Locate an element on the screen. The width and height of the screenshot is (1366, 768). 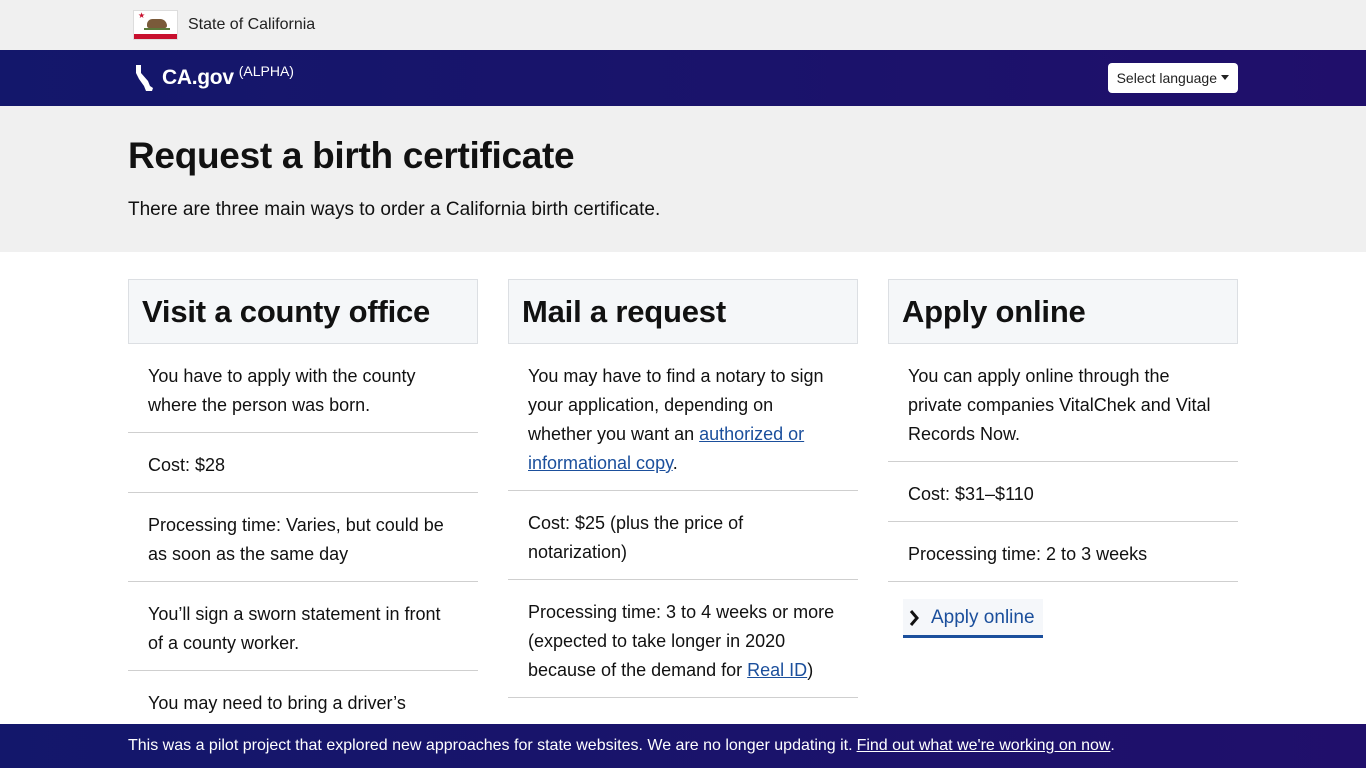
utility-bar: ★ State of California is located at coordinates (683, 25).